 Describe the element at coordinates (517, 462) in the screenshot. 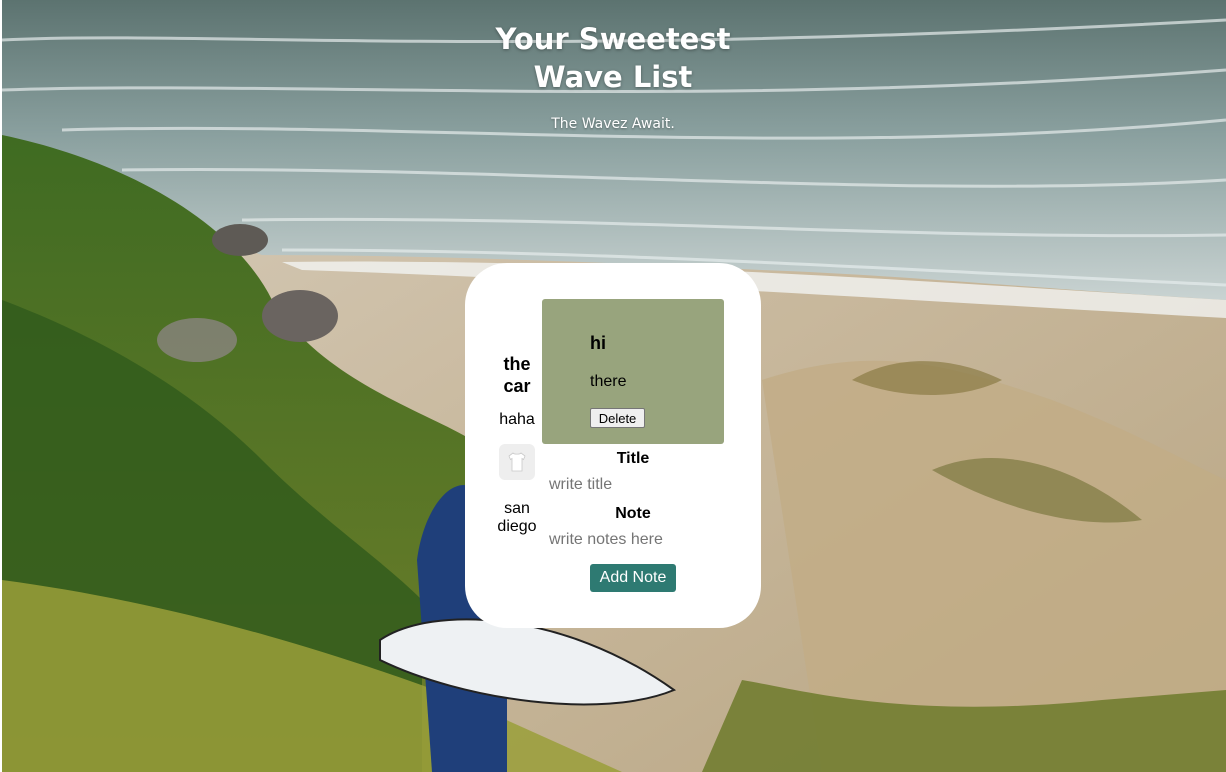

I see `tshirt-icon` at that location.